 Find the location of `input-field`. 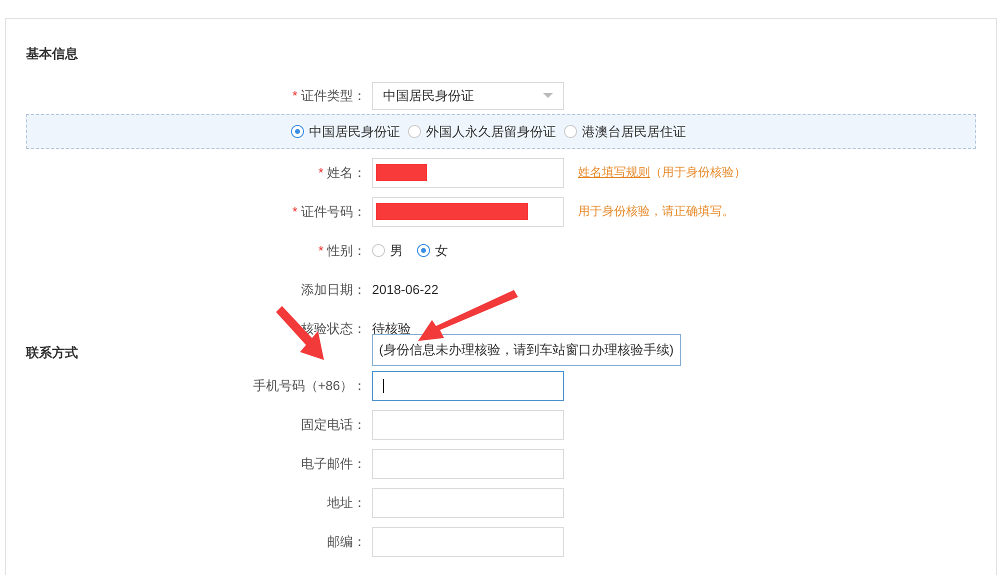

input-field is located at coordinates (468, 385).